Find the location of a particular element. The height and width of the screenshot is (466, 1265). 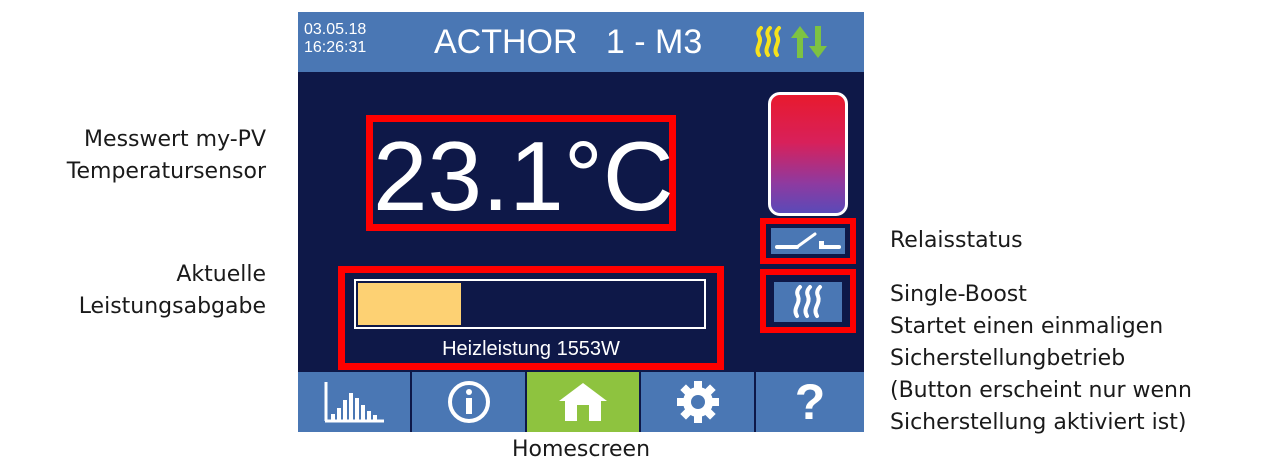

tank-icon is located at coordinates (808, 154).